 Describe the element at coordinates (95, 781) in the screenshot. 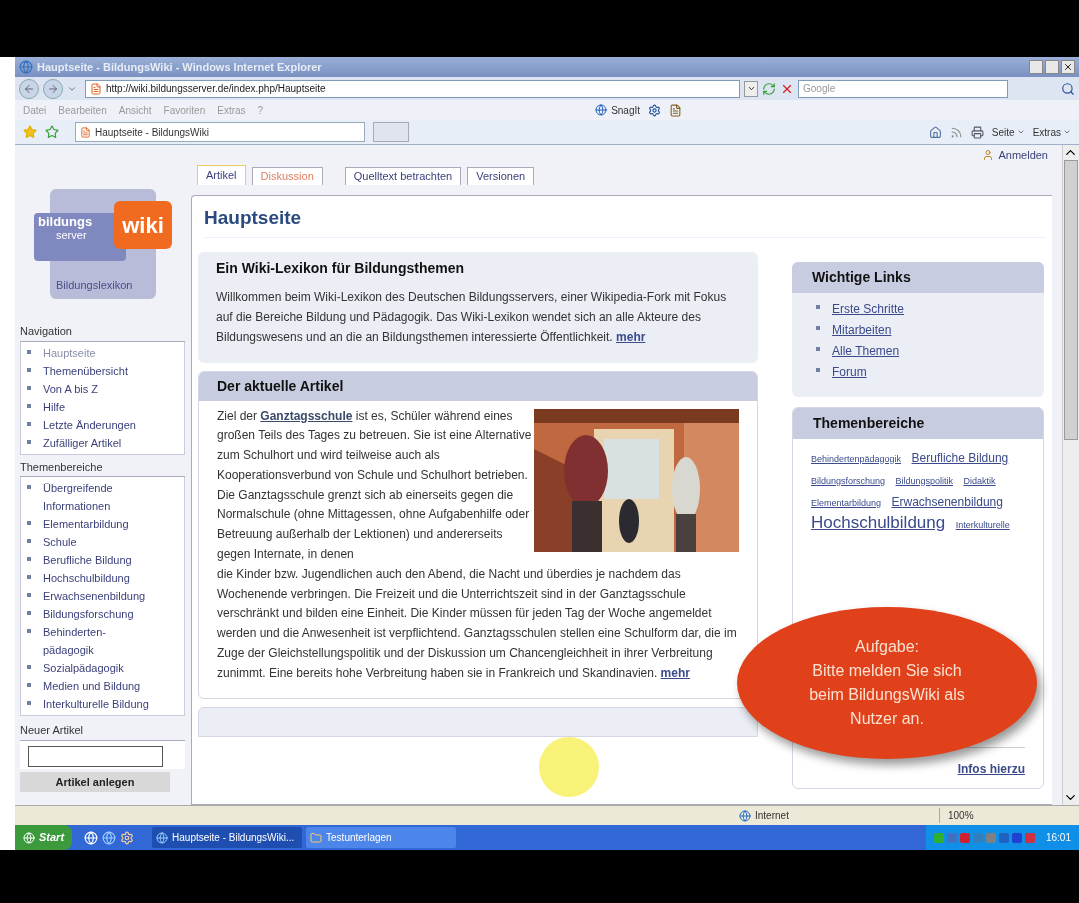

I see `create-article-button: Artikel anlegen` at that location.